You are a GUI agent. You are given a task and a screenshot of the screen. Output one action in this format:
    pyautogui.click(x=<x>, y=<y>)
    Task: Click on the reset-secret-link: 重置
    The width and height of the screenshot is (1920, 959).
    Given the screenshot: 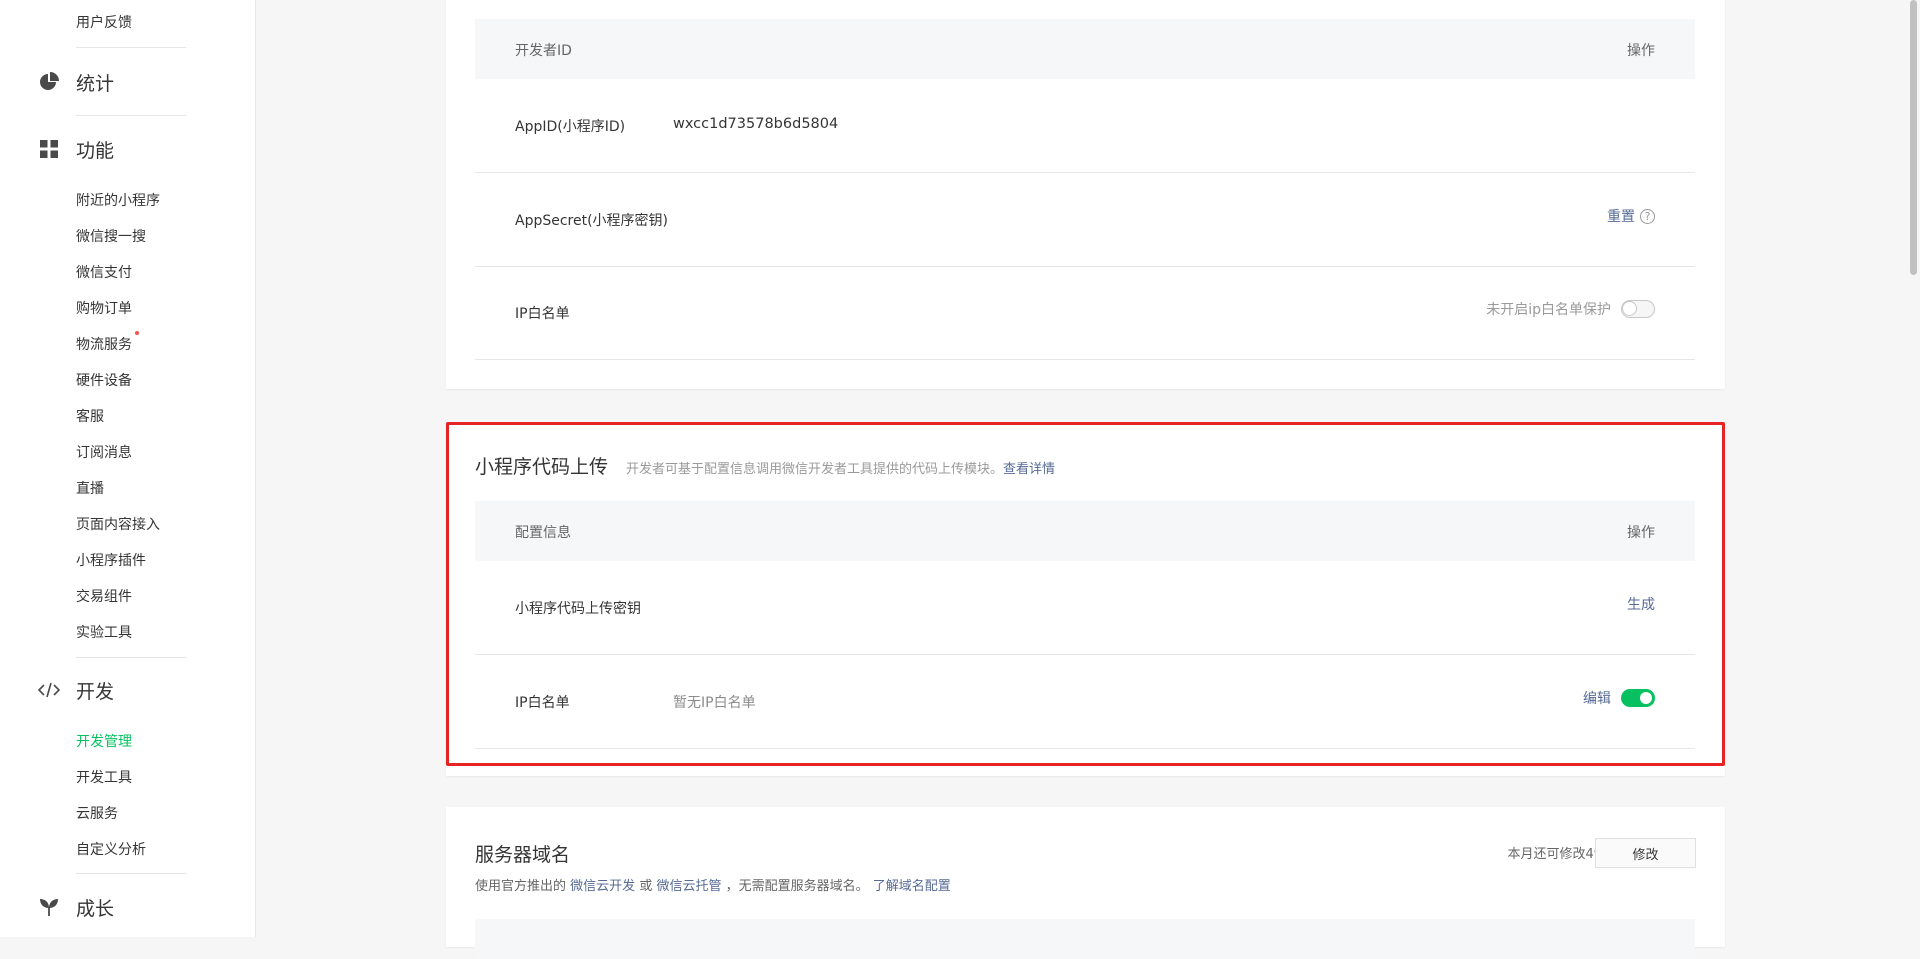 What is the action you would take?
    pyautogui.click(x=1621, y=216)
    